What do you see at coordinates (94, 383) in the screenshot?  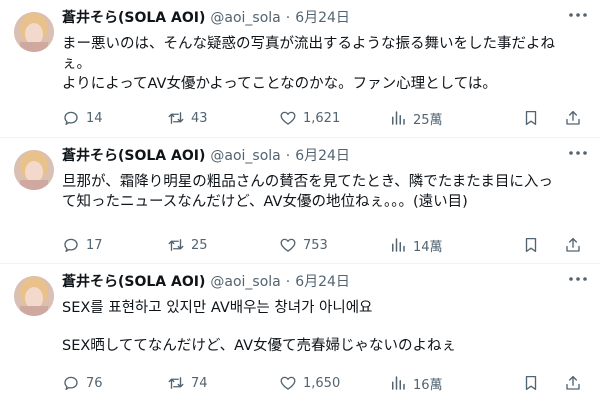 I see `reply-count: 76` at bounding box center [94, 383].